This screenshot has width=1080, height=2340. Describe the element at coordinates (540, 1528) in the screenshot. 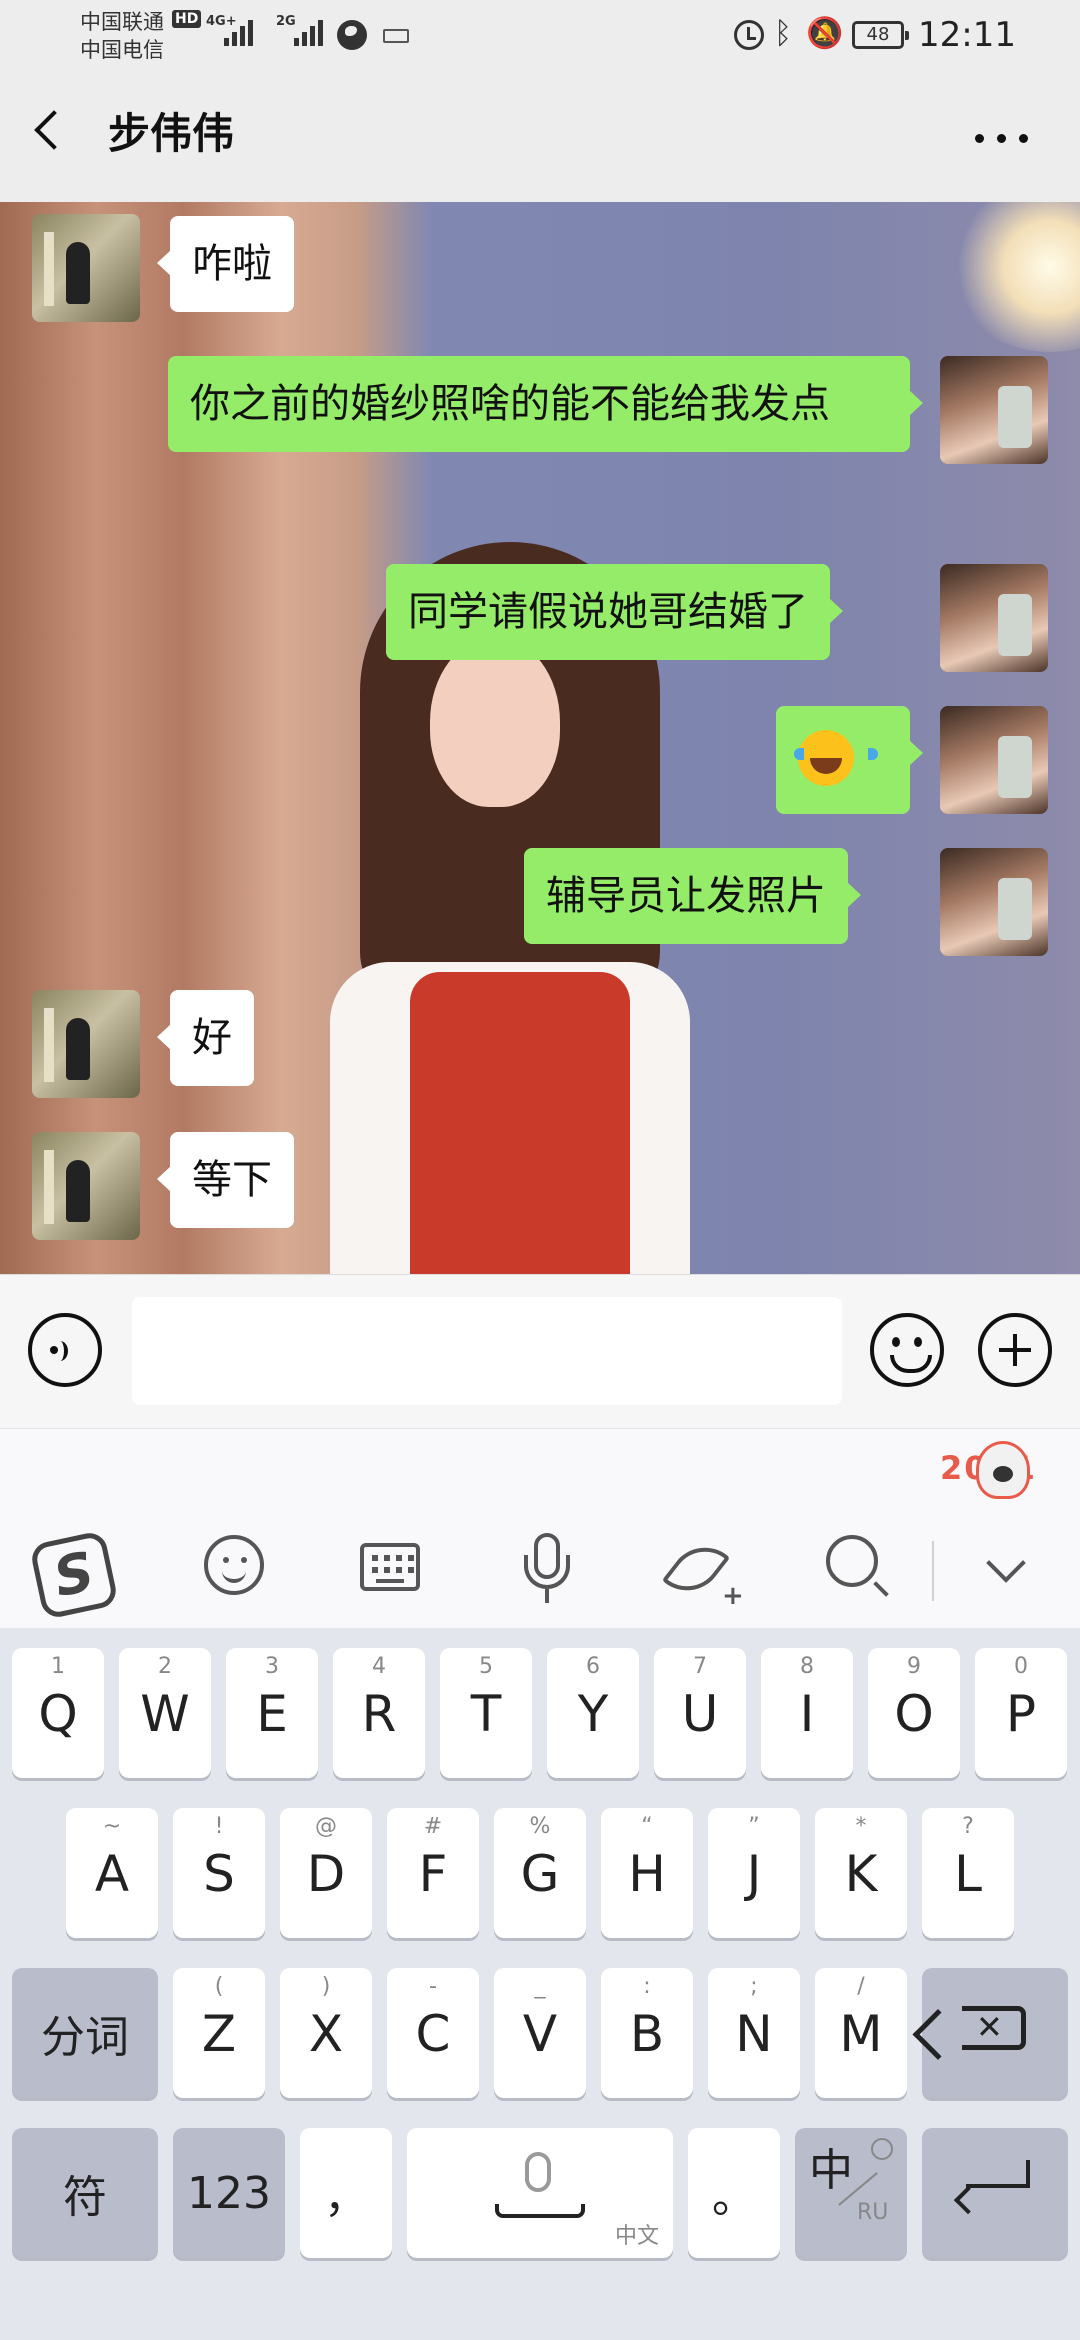

I see `ime-toolbar: 2021 S +` at that location.